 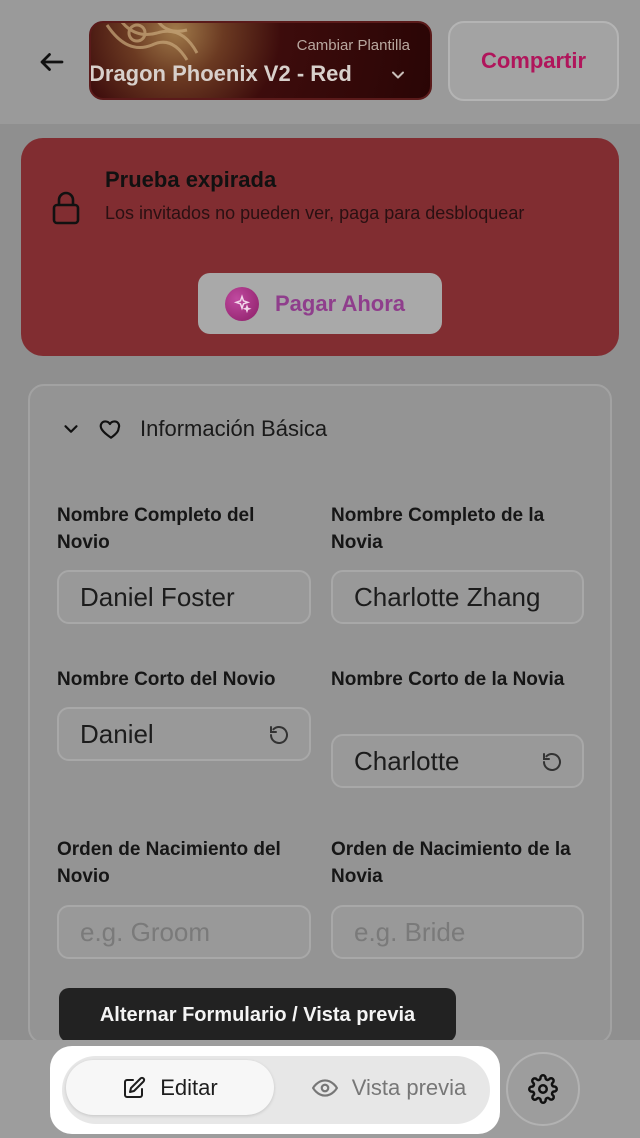 I want to click on gear-icon, so click(x=543, y=1089).